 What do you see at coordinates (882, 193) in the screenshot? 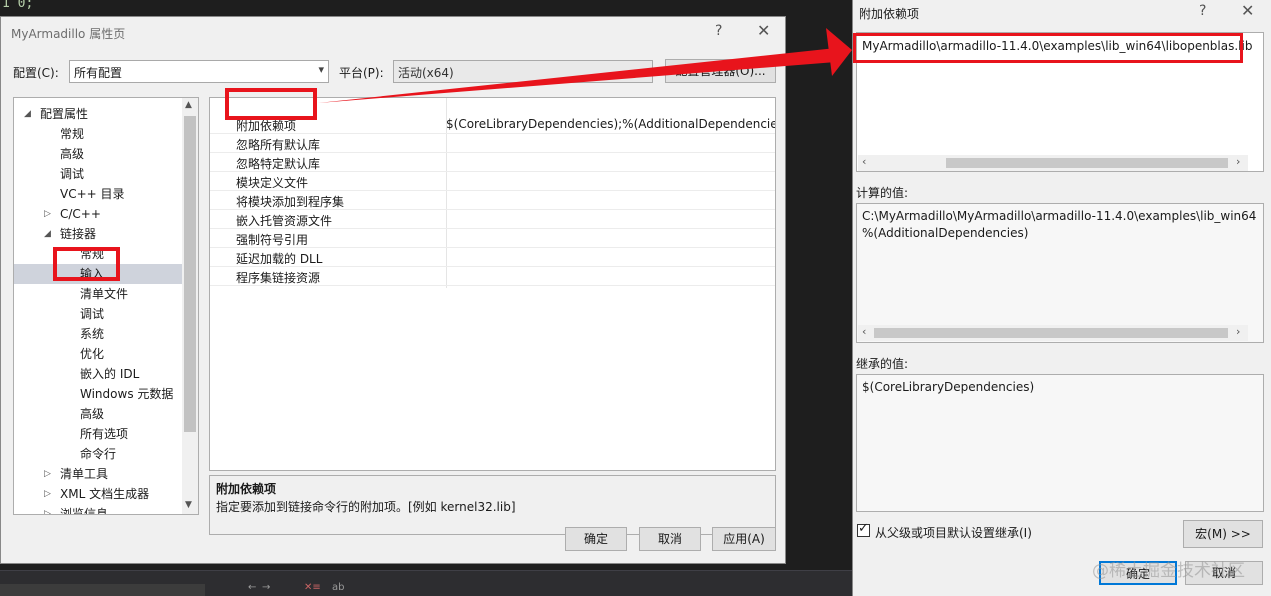
I see `computed-values-label: 计算的值:` at bounding box center [882, 193].